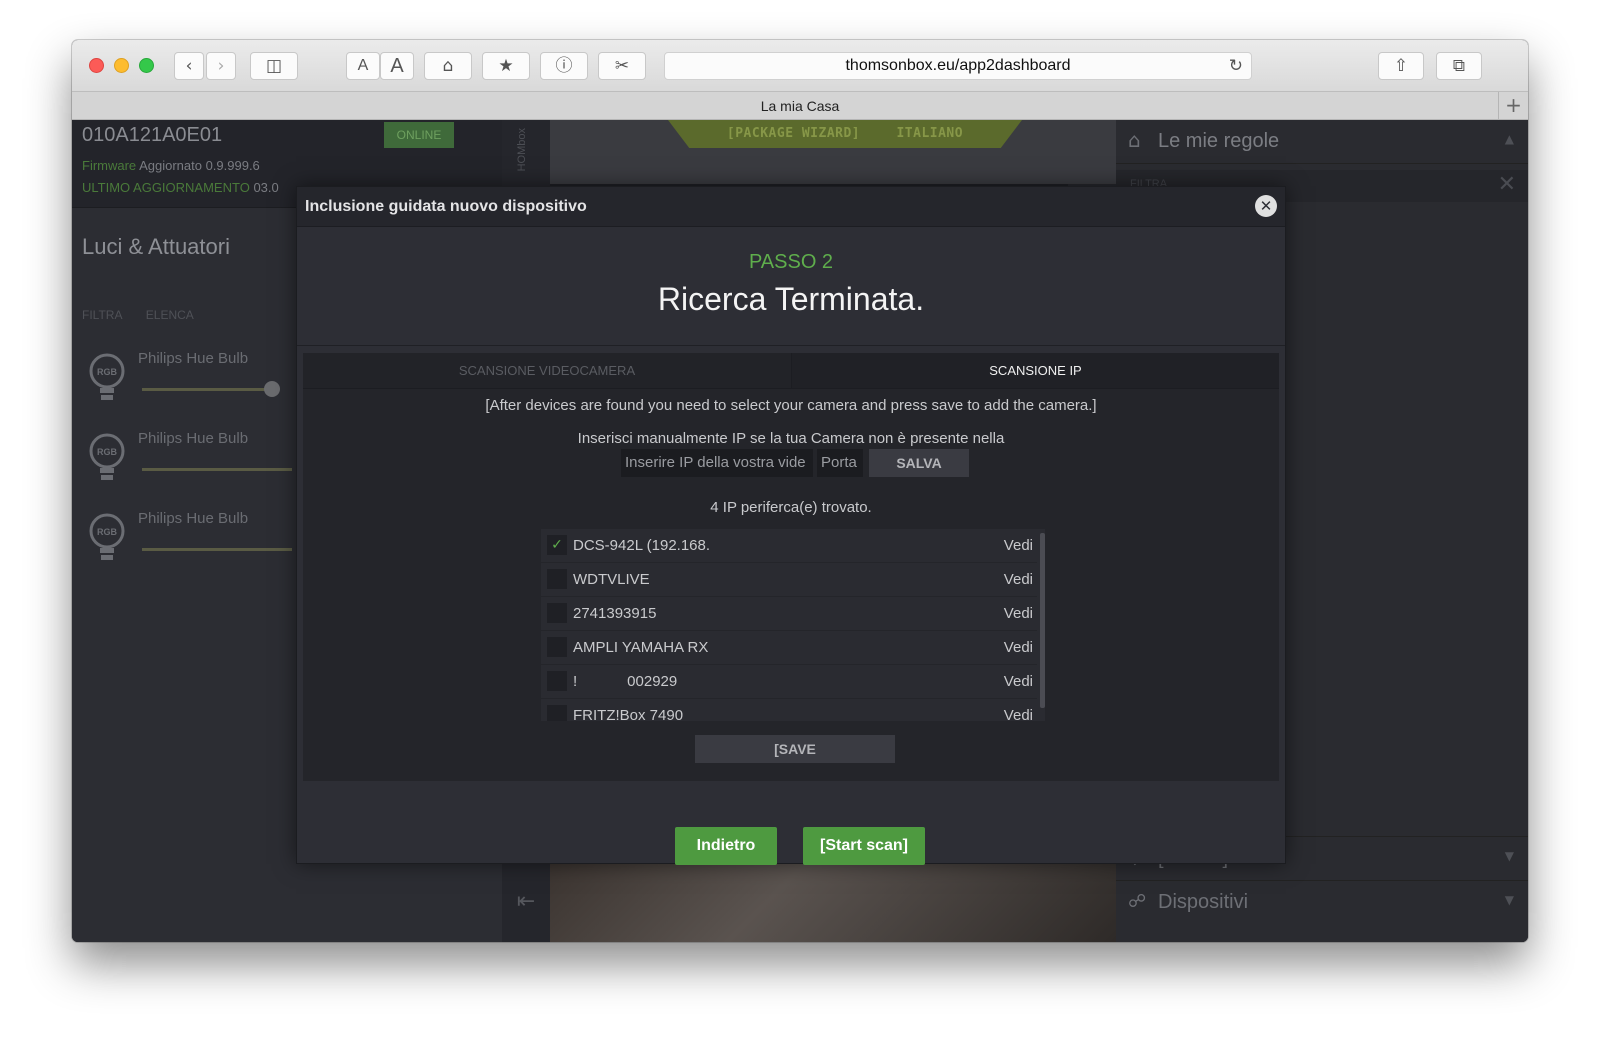 The height and width of the screenshot is (1046, 1600). I want to click on found-count: 4 IP periferca(e) trovato., so click(791, 507).